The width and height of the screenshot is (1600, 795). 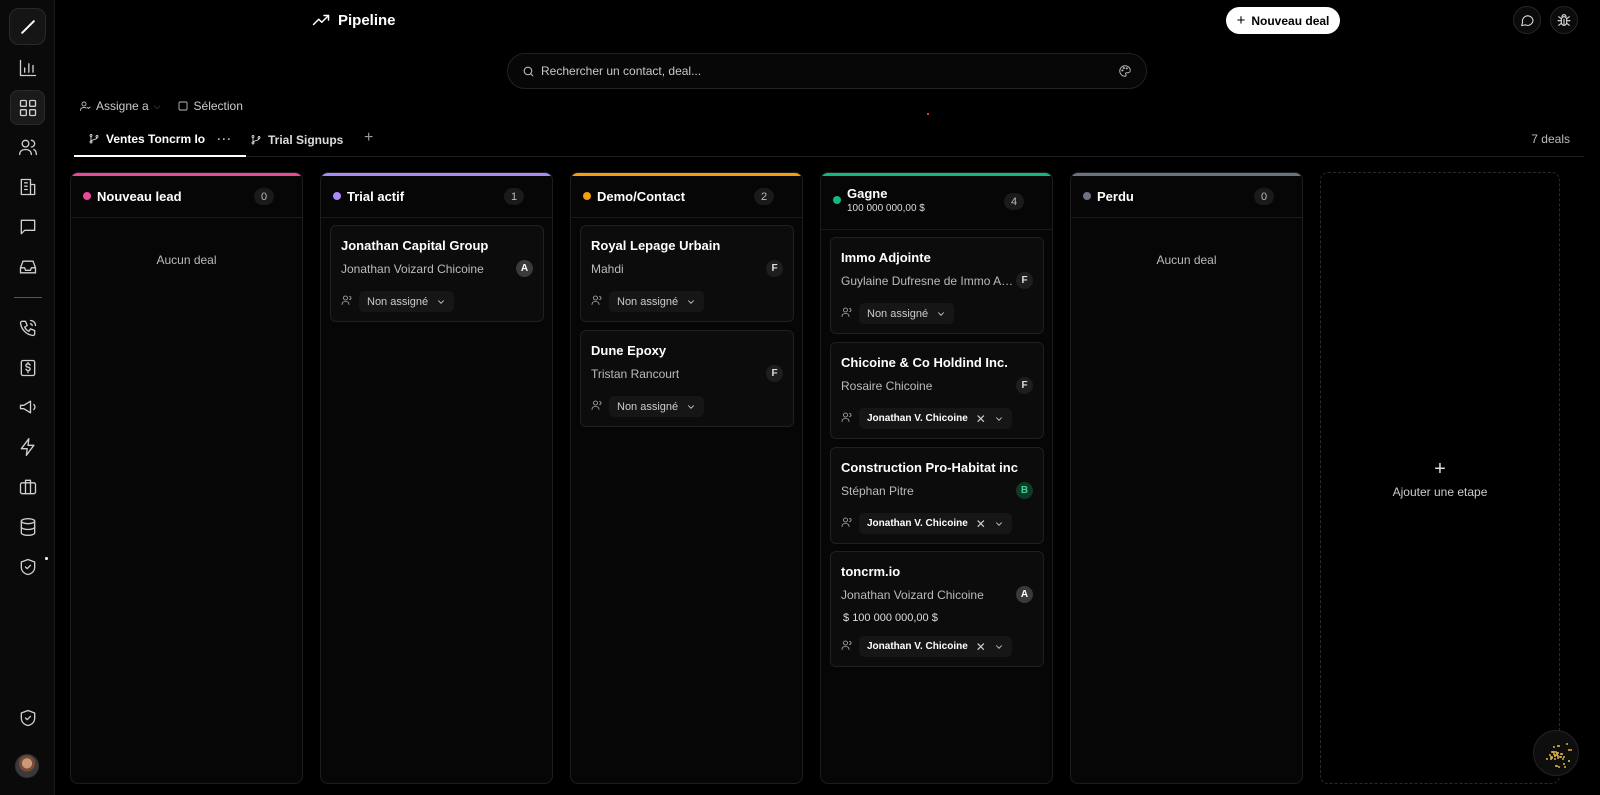 I want to click on sidebar-item-automations, so click(x=27, y=446).